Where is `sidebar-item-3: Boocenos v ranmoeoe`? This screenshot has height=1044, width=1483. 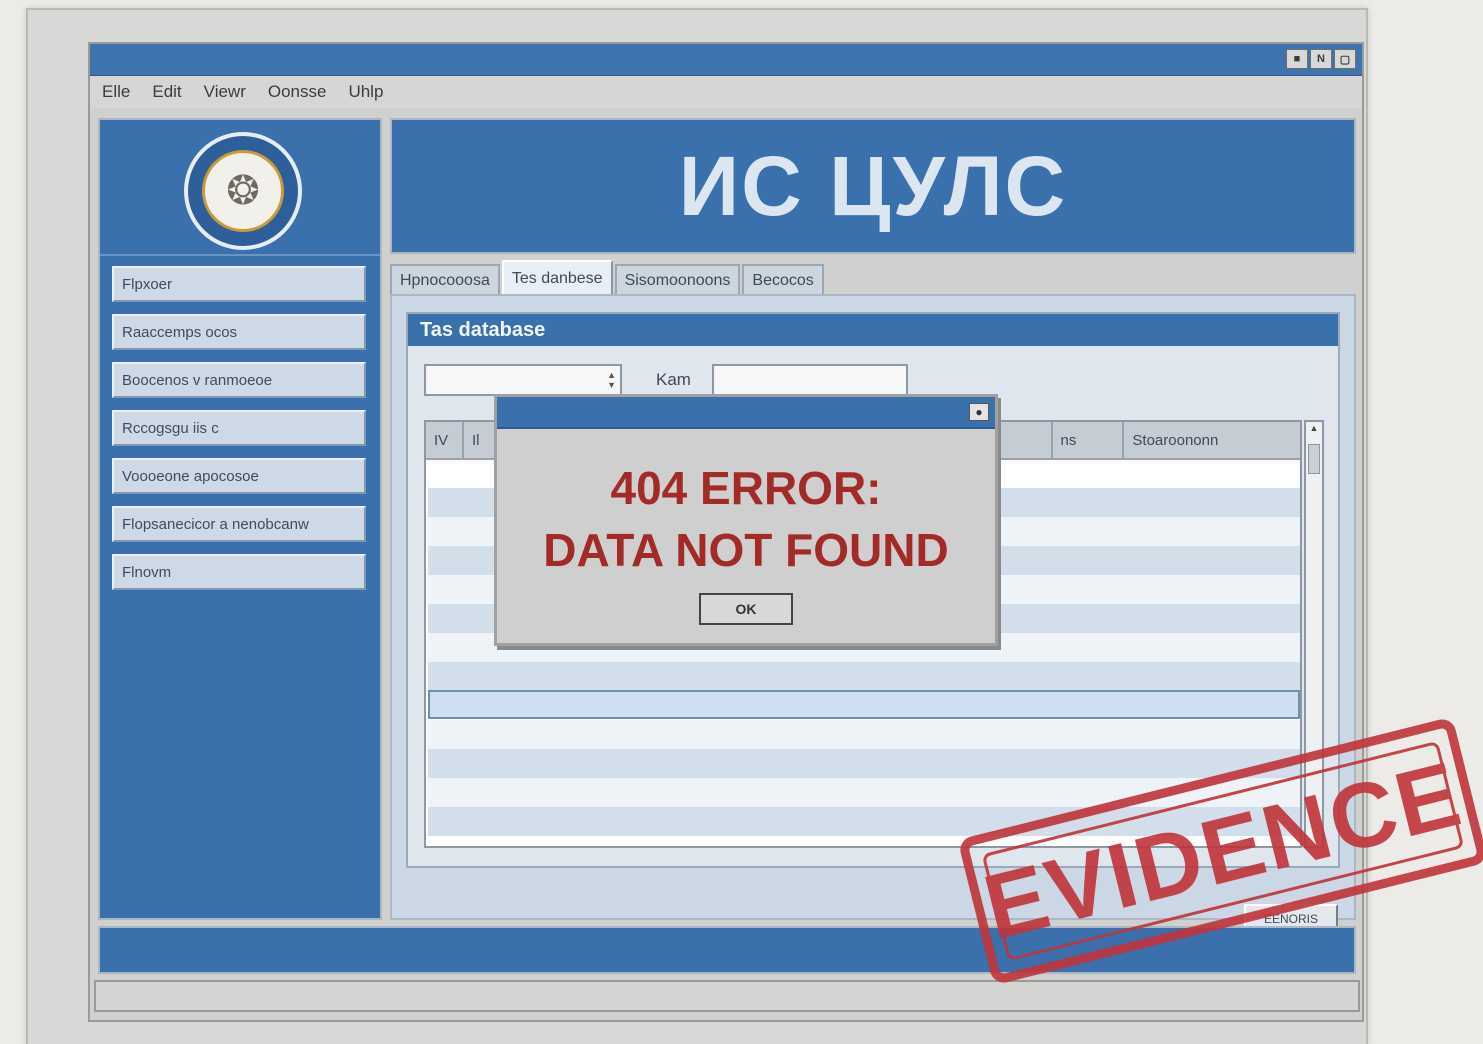
sidebar-item-3: Boocenos v ranmoeoe is located at coordinates (239, 380).